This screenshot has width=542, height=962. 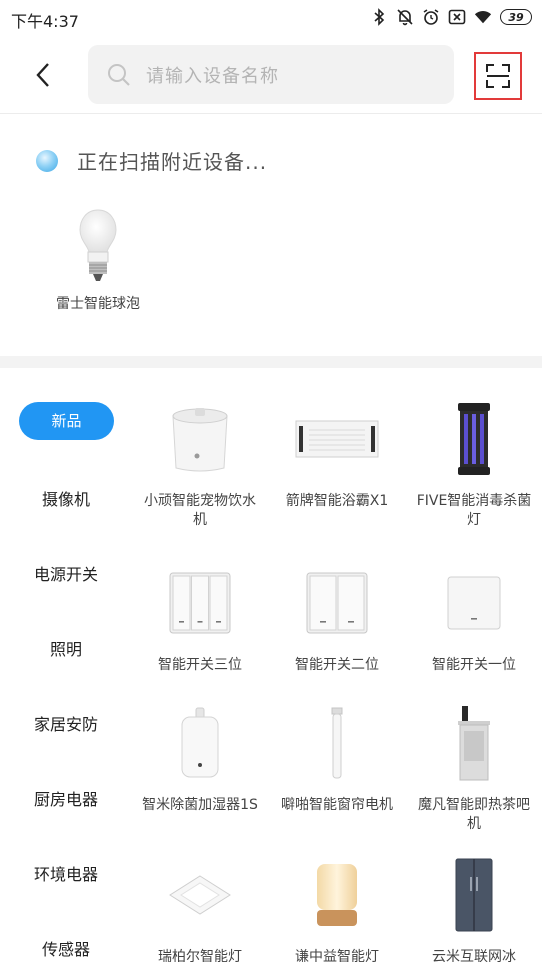 I want to click on status-bar: 下午4:37 39, so click(x=271, y=18).